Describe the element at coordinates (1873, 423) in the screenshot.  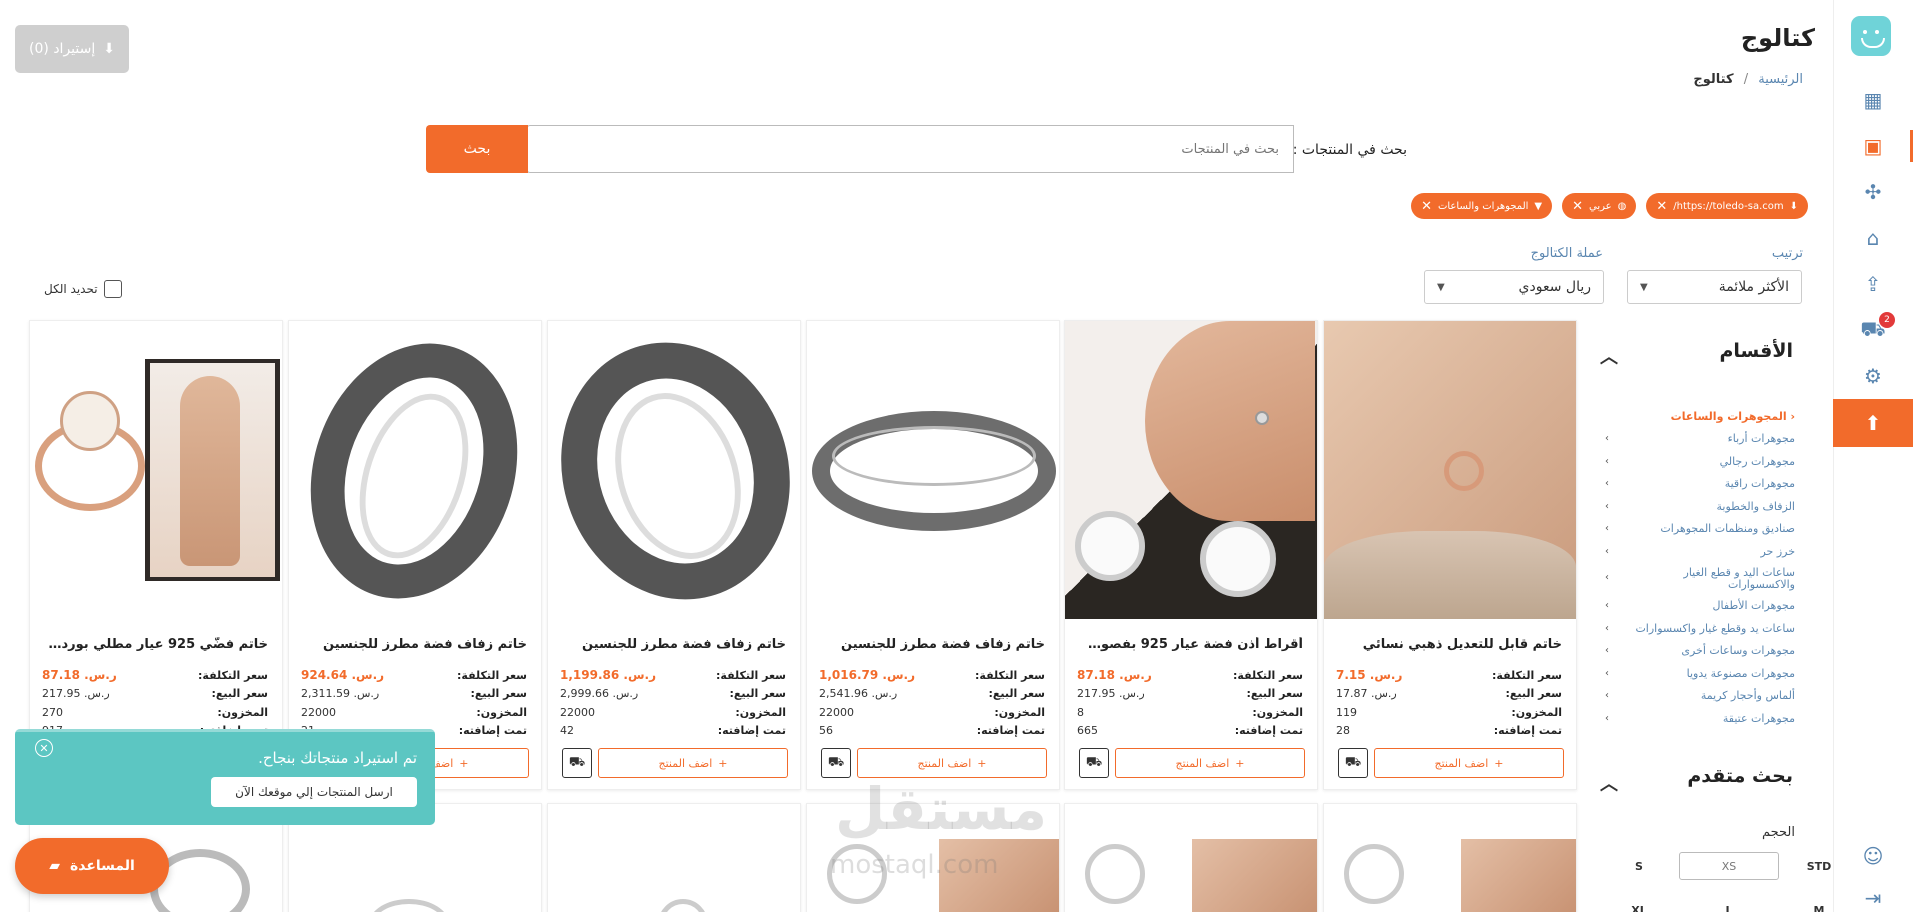
I see `upgrade-icon: ⬆` at that location.